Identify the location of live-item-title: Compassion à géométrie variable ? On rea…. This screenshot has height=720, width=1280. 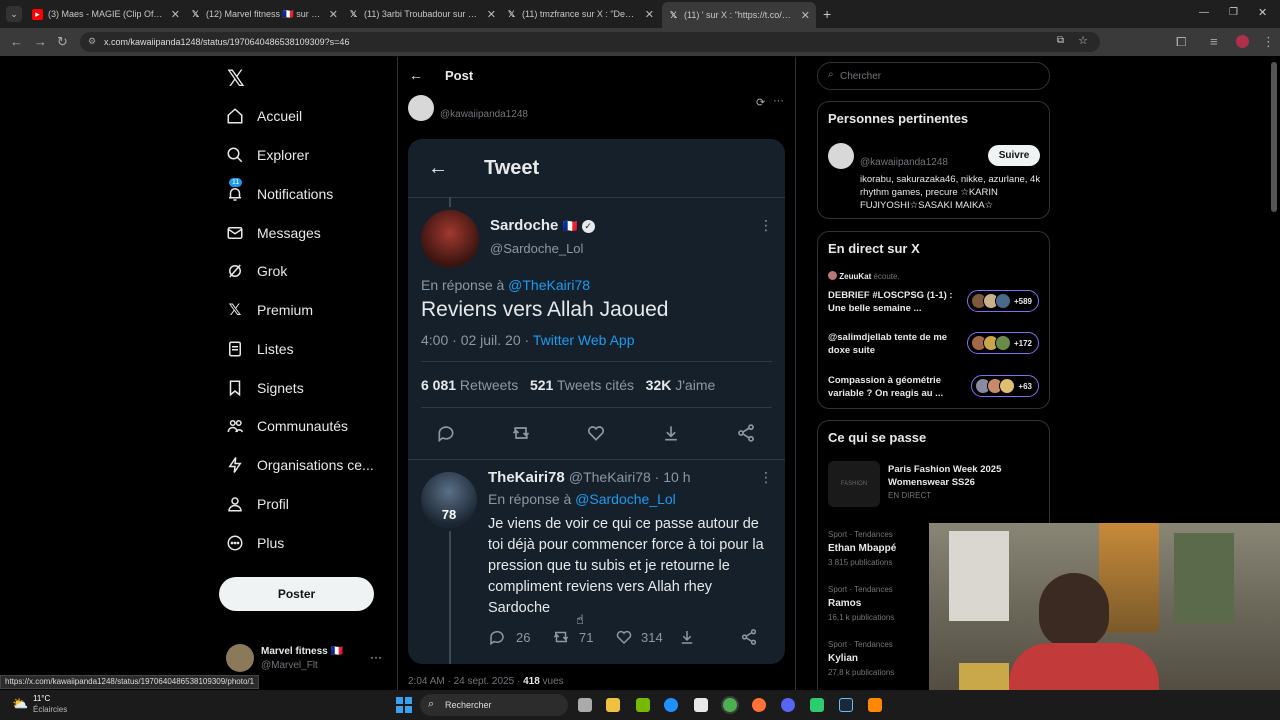
(890, 387).